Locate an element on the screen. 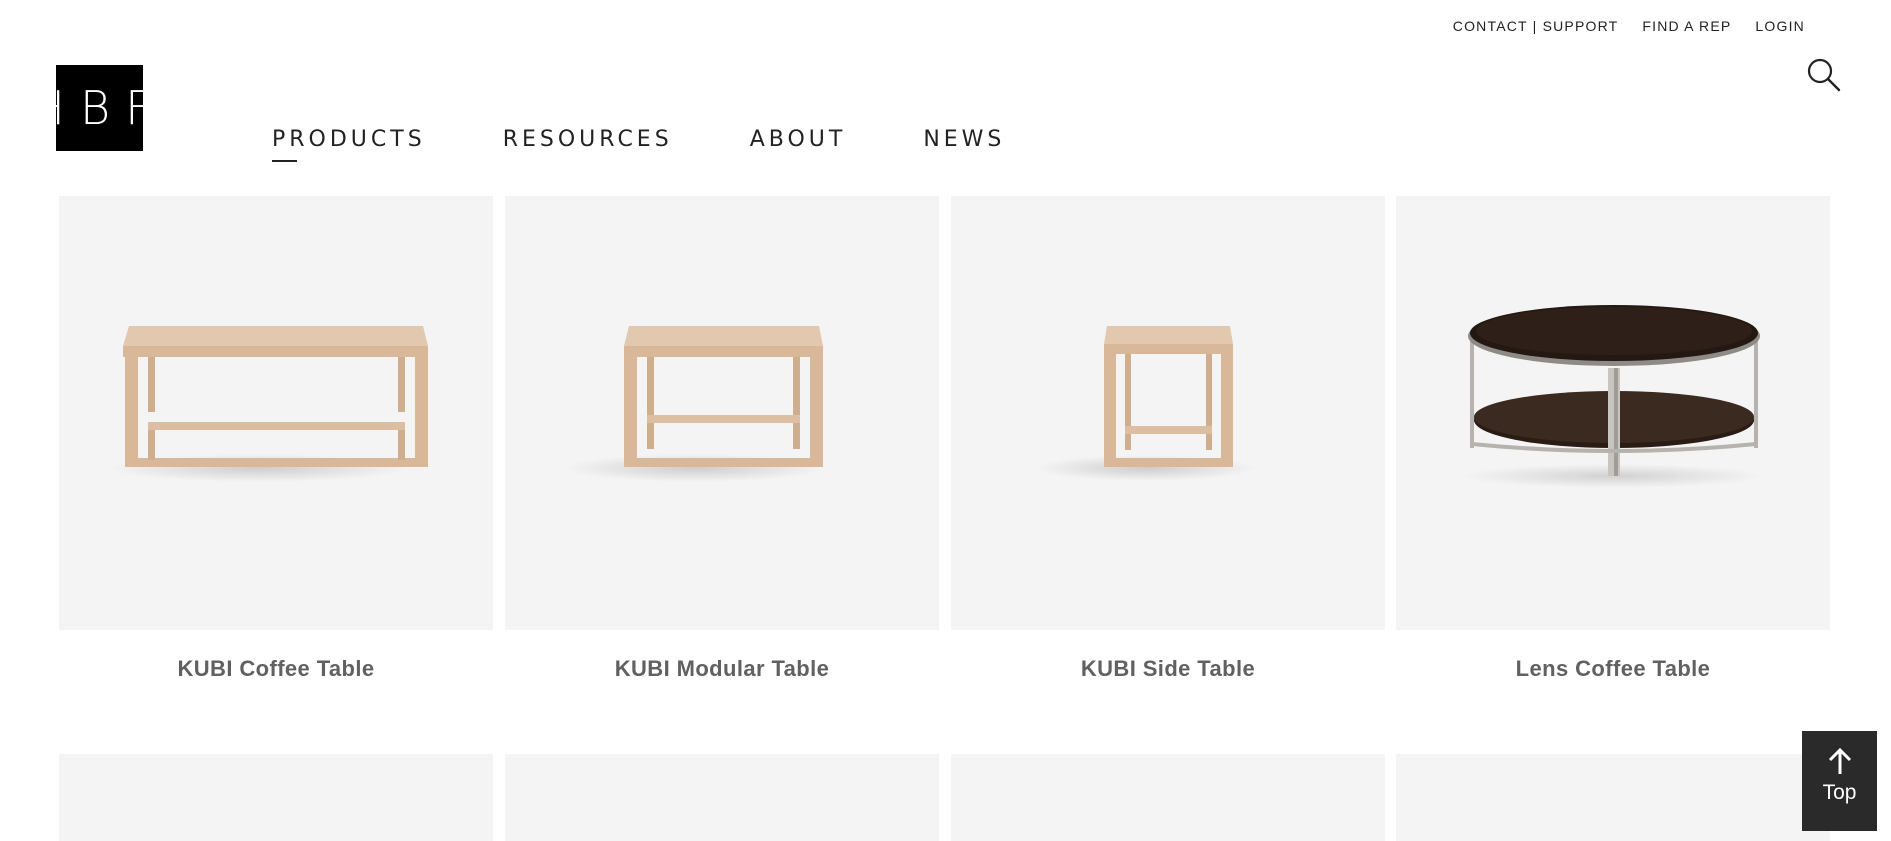 This screenshot has height=841, width=1891. contact-support-link: CONTACT | SUPPORT is located at coordinates (1536, 26).